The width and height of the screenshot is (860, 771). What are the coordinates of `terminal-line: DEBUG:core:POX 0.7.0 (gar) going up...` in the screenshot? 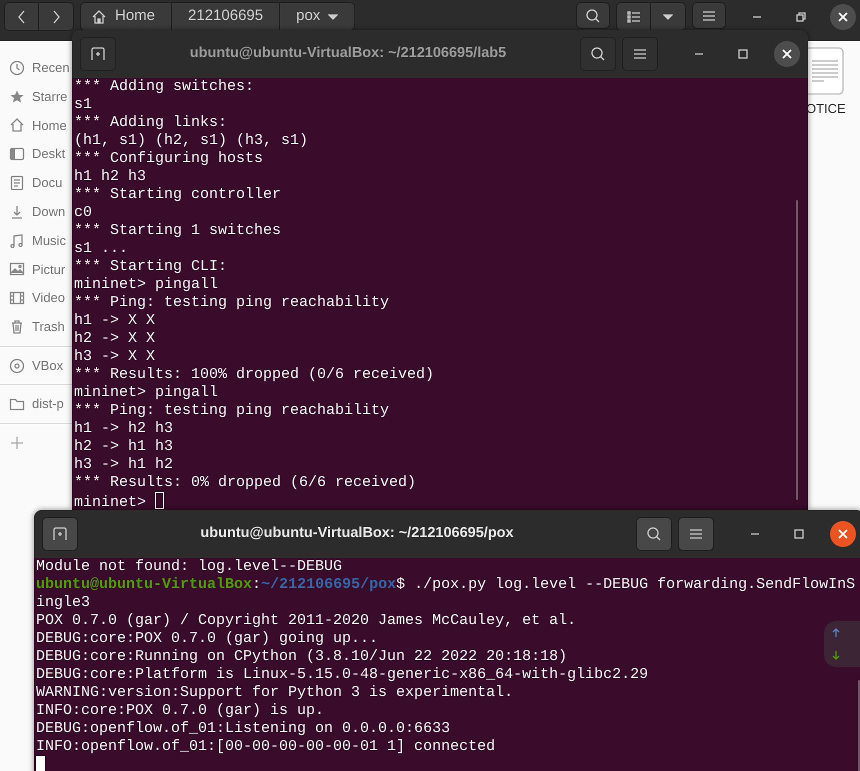 It's located at (207, 639).